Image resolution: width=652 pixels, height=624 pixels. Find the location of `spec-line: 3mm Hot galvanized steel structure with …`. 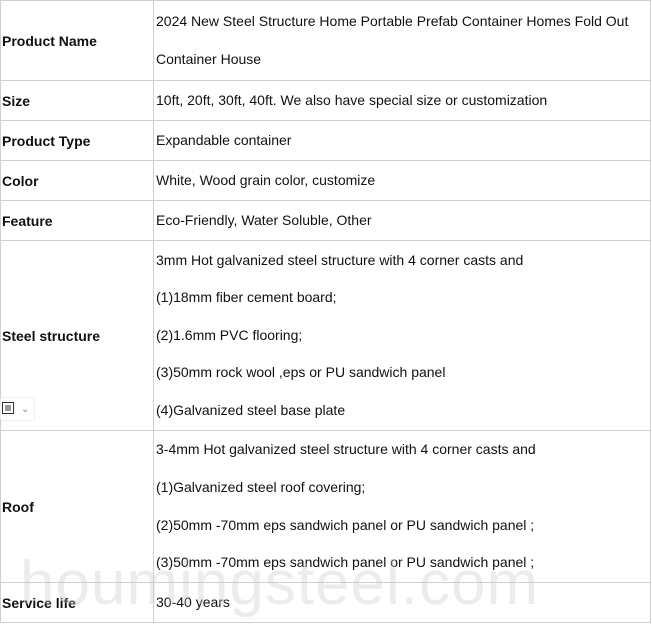

spec-line: 3mm Hot galvanized steel structure with … is located at coordinates (340, 259).